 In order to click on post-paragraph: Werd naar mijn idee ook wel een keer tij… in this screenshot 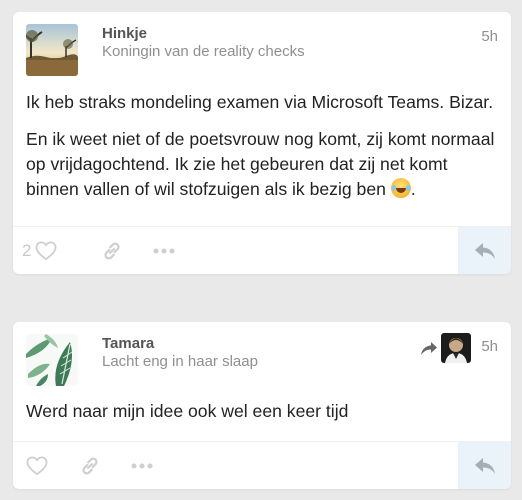, I will do `click(187, 411)`.